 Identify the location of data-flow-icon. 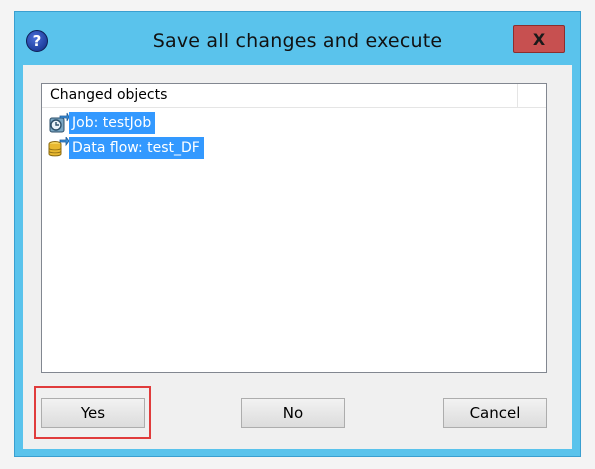
(58, 147).